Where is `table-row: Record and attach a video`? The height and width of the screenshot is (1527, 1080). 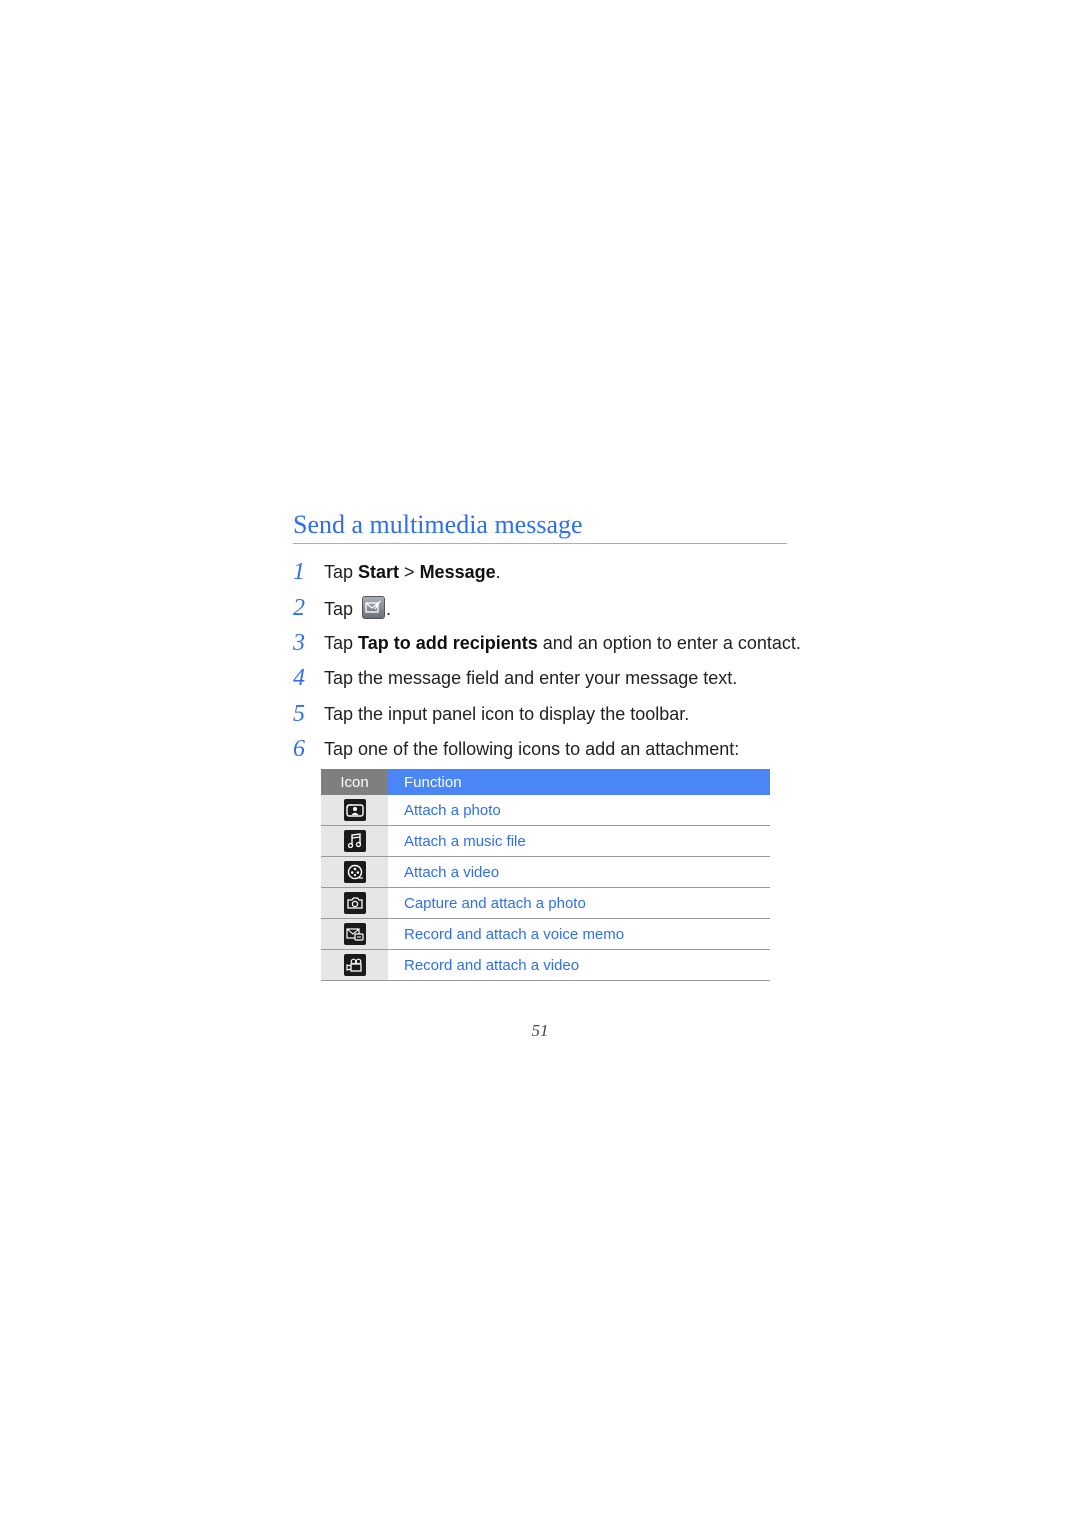 table-row: Record and attach a video is located at coordinates (545, 965).